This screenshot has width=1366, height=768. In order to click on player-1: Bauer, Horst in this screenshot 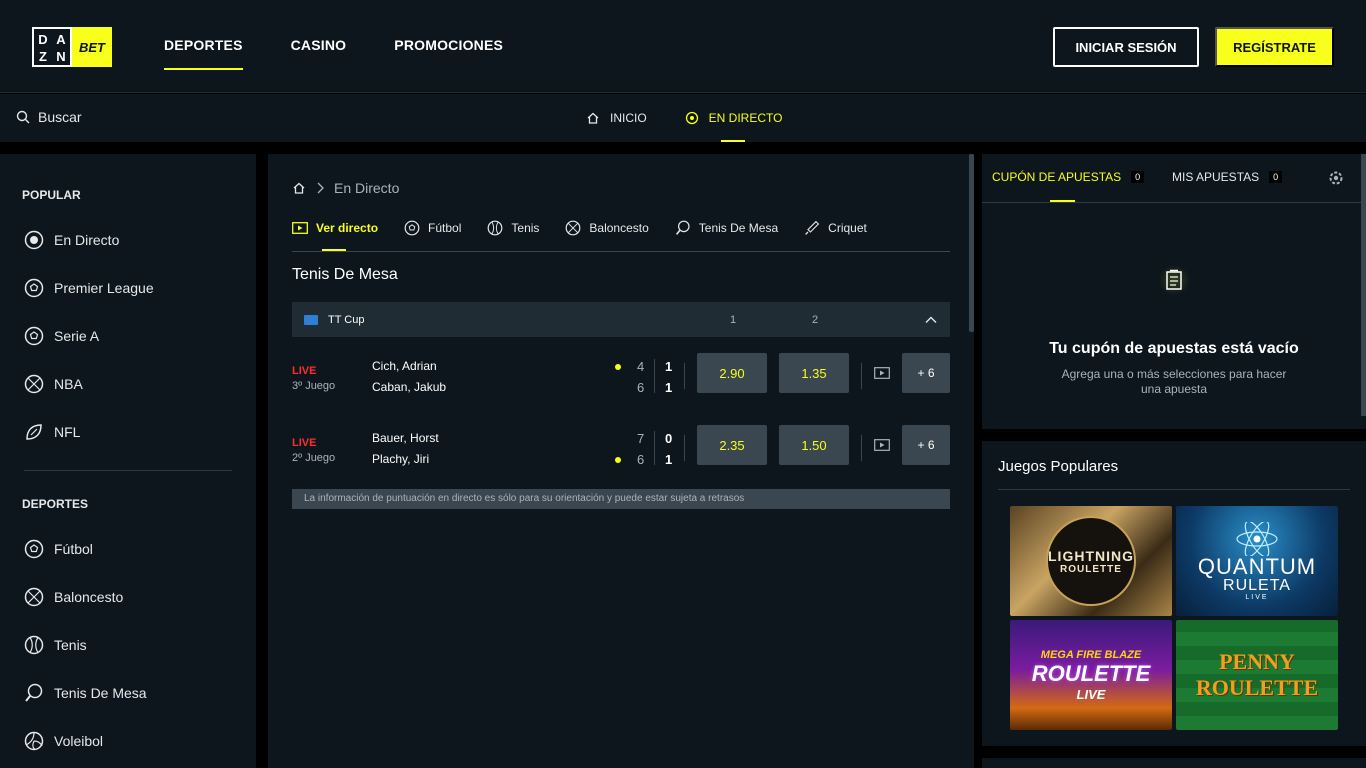, I will do `click(405, 438)`.